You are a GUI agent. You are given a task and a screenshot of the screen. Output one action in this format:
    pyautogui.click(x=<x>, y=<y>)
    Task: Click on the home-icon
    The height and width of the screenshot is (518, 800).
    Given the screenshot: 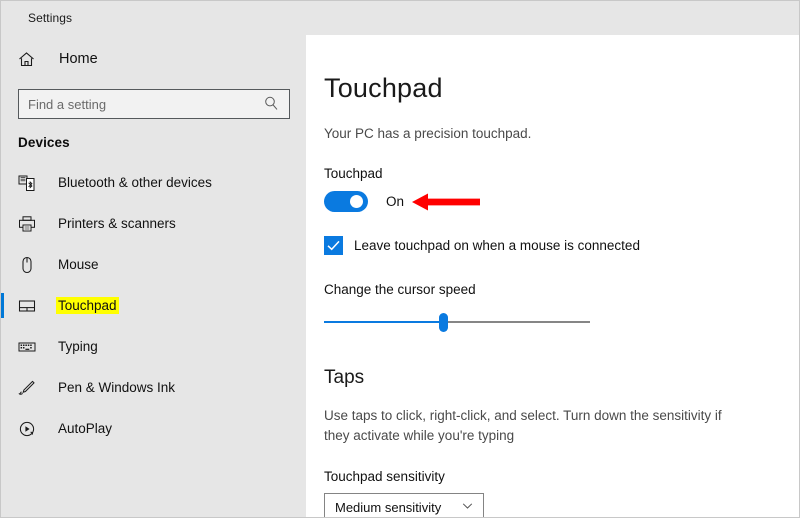 What is the action you would take?
    pyautogui.click(x=31, y=59)
    